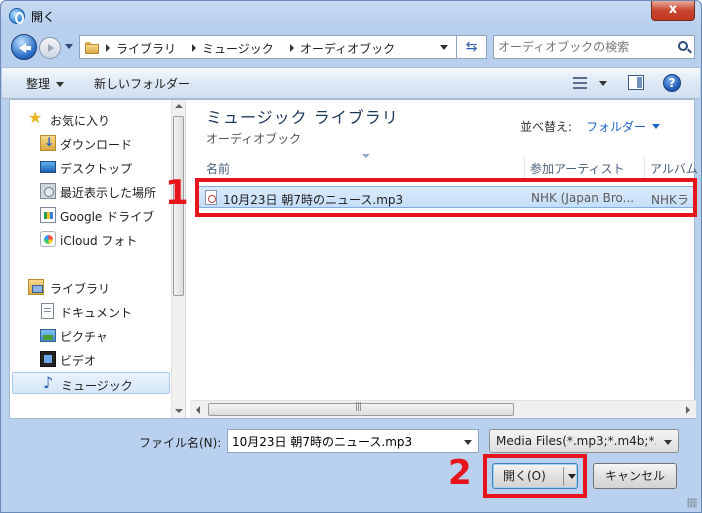 The height and width of the screenshot is (513, 702). What do you see at coordinates (577, 168) in the screenshot?
I see `column-artist: 参加アーティスト` at bounding box center [577, 168].